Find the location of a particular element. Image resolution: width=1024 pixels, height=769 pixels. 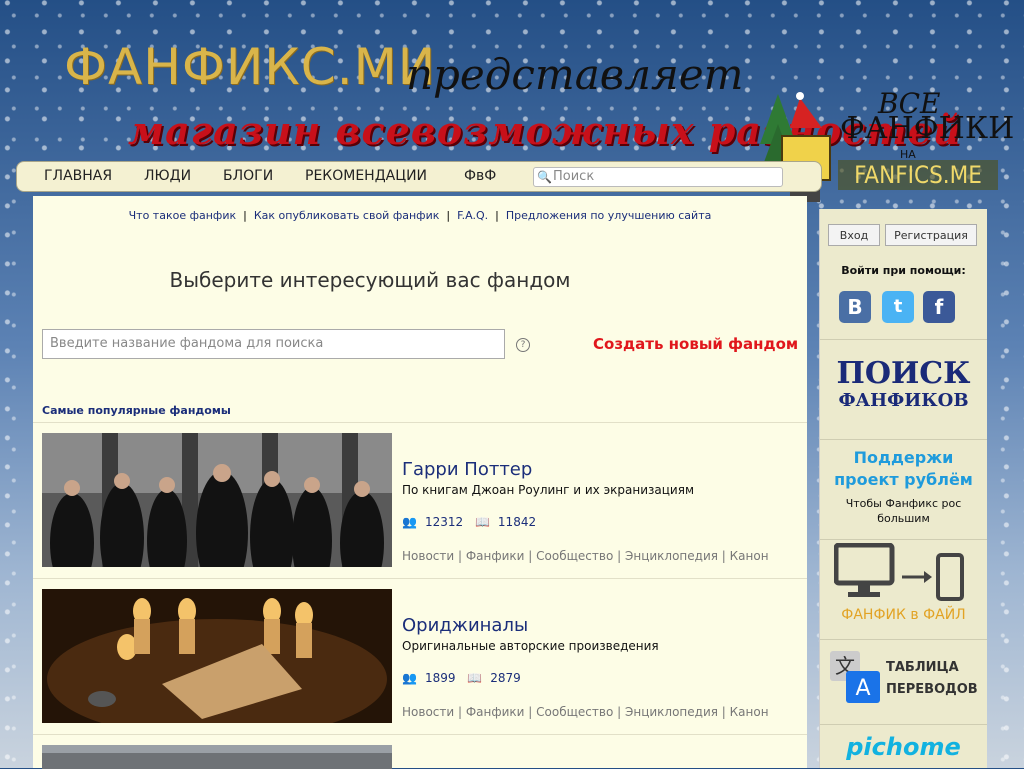

svg-text: A is located at coordinates (862, 688).